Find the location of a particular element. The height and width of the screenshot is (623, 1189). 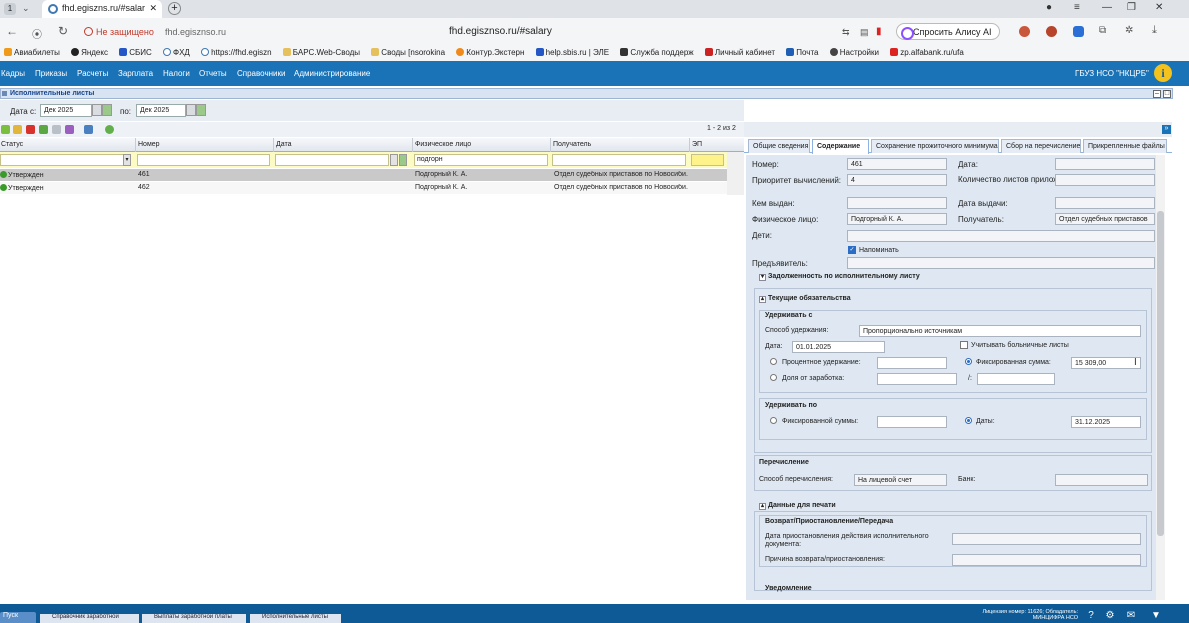

person-filter-input: подгорн is located at coordinates (481, 160).